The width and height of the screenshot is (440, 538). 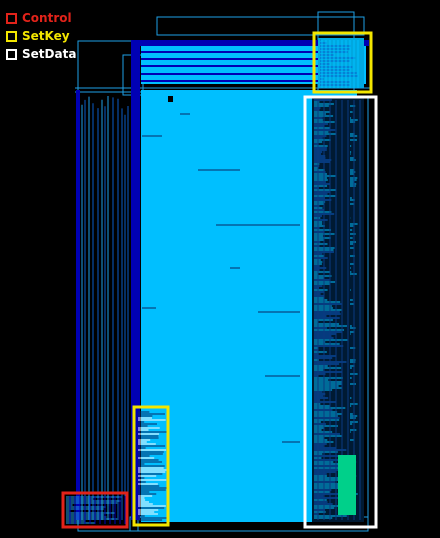 I want to click on legend-label-setkey: SetKey, so click(x=46, y=36).